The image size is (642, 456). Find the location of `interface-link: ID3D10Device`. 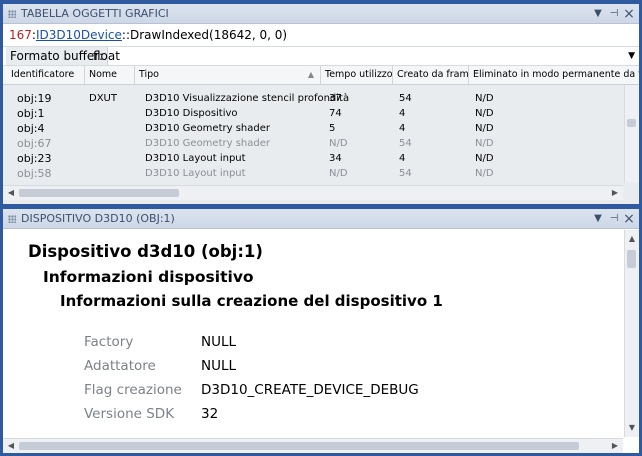

interface-link: ID3D10Device is located at coordinates (79, 35).